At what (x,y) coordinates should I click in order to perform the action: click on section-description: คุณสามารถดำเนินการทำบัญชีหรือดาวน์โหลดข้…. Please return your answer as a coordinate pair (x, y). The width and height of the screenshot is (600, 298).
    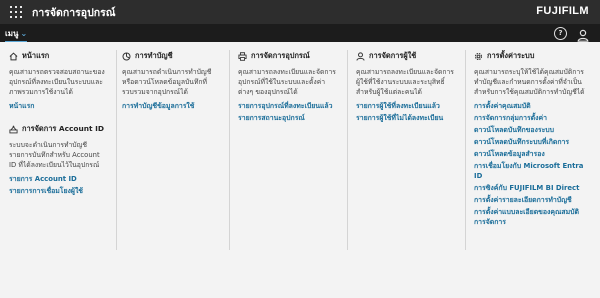
    Looking at the image, I should click on (167, 82).